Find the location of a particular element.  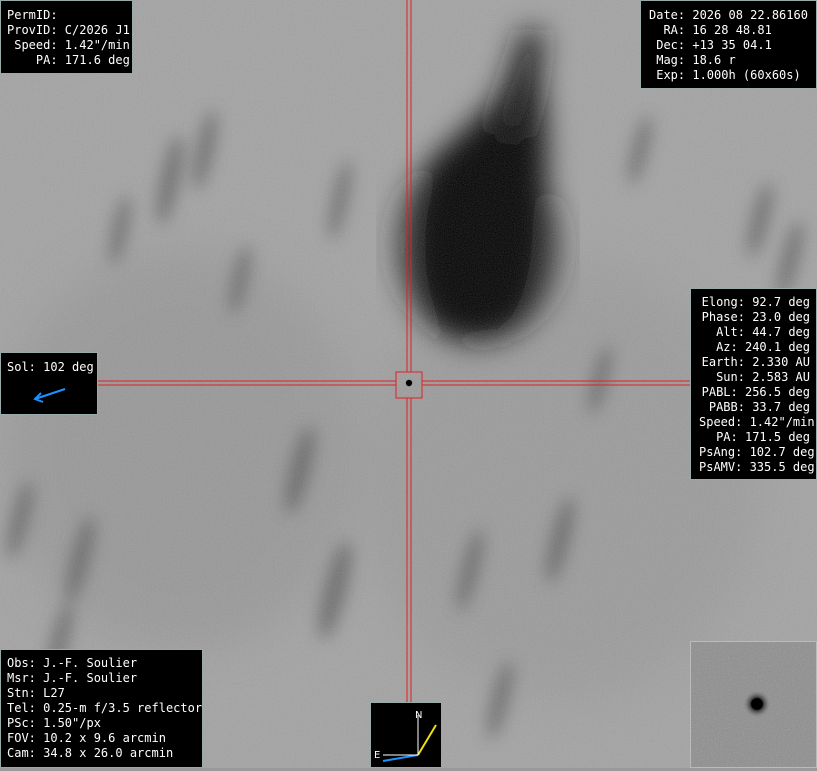

date-text: Date: 2026 08 22.86160 is located at coordinates (728, 15).